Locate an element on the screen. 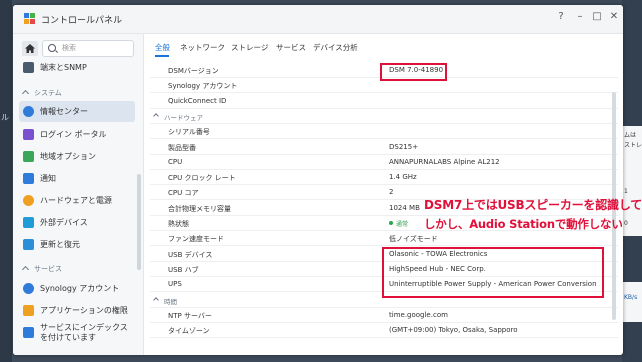 This screenshot has height=362, width=642. row-key: USB デバイス is located at coordinates (190, 255).